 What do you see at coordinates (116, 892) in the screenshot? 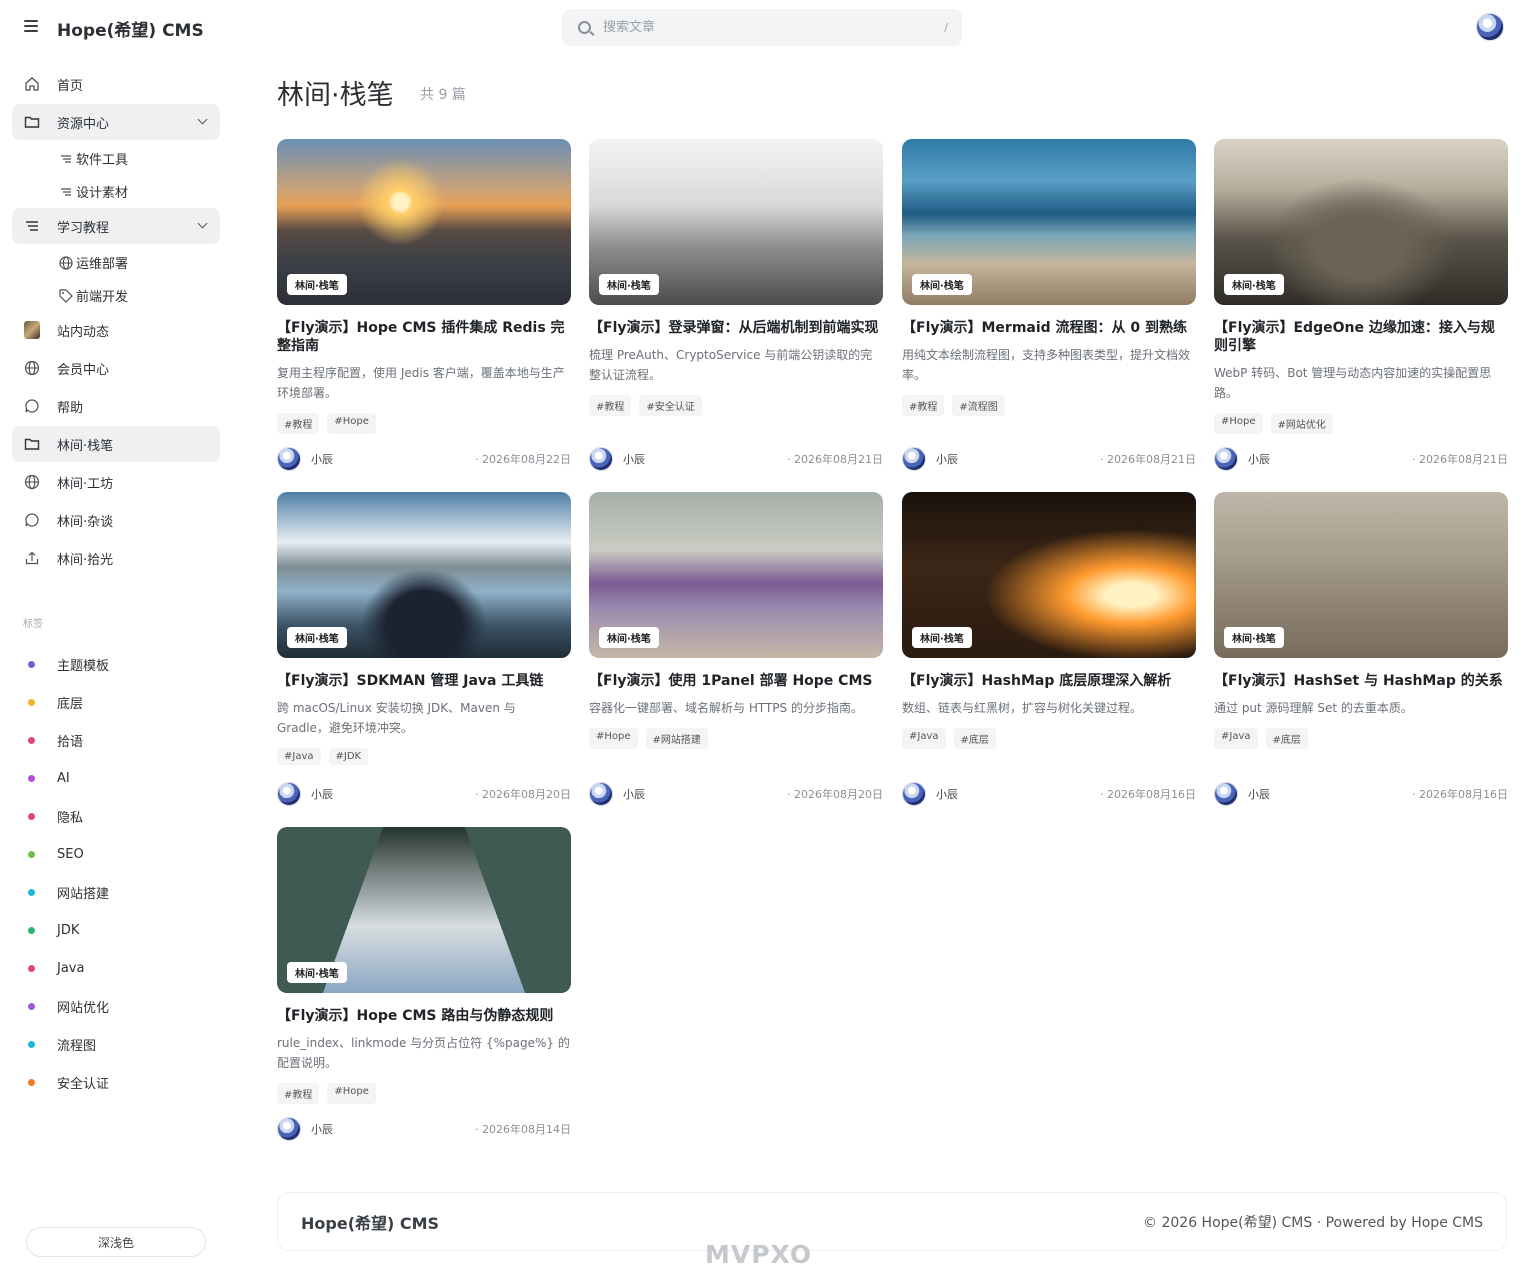
I see `tag-item: 网站搭建` at bounding box center [116, 892].